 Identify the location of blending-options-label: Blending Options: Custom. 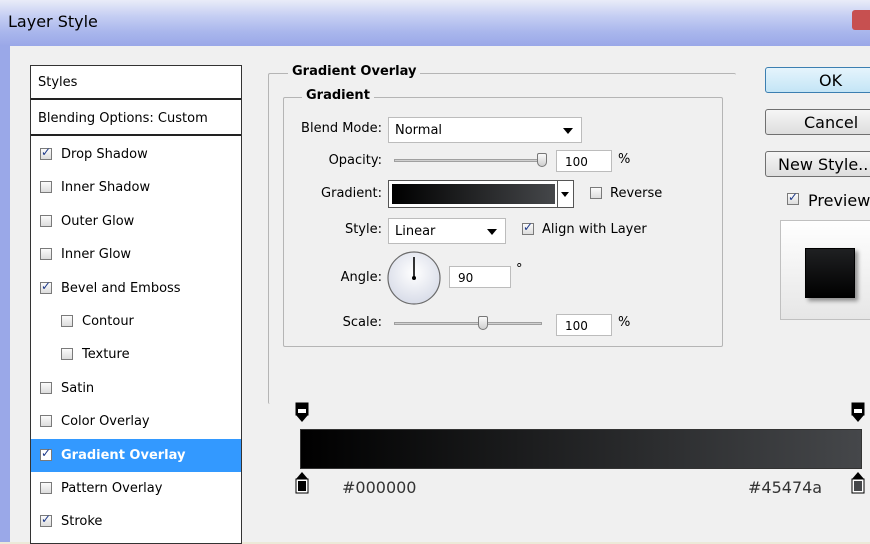
(123, 118).